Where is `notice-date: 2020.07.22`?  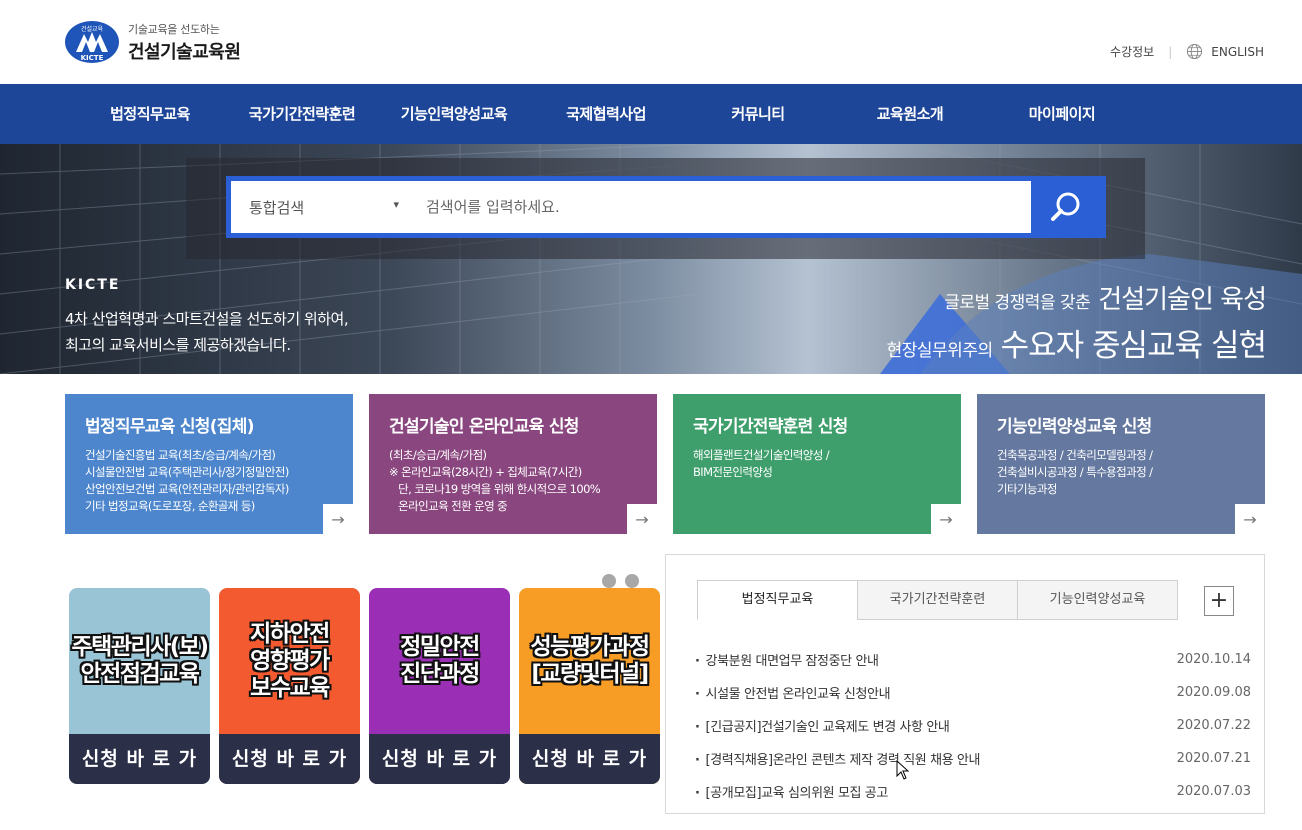 notice-date: 2020.07.22 is located at coordinates (1213, 725).